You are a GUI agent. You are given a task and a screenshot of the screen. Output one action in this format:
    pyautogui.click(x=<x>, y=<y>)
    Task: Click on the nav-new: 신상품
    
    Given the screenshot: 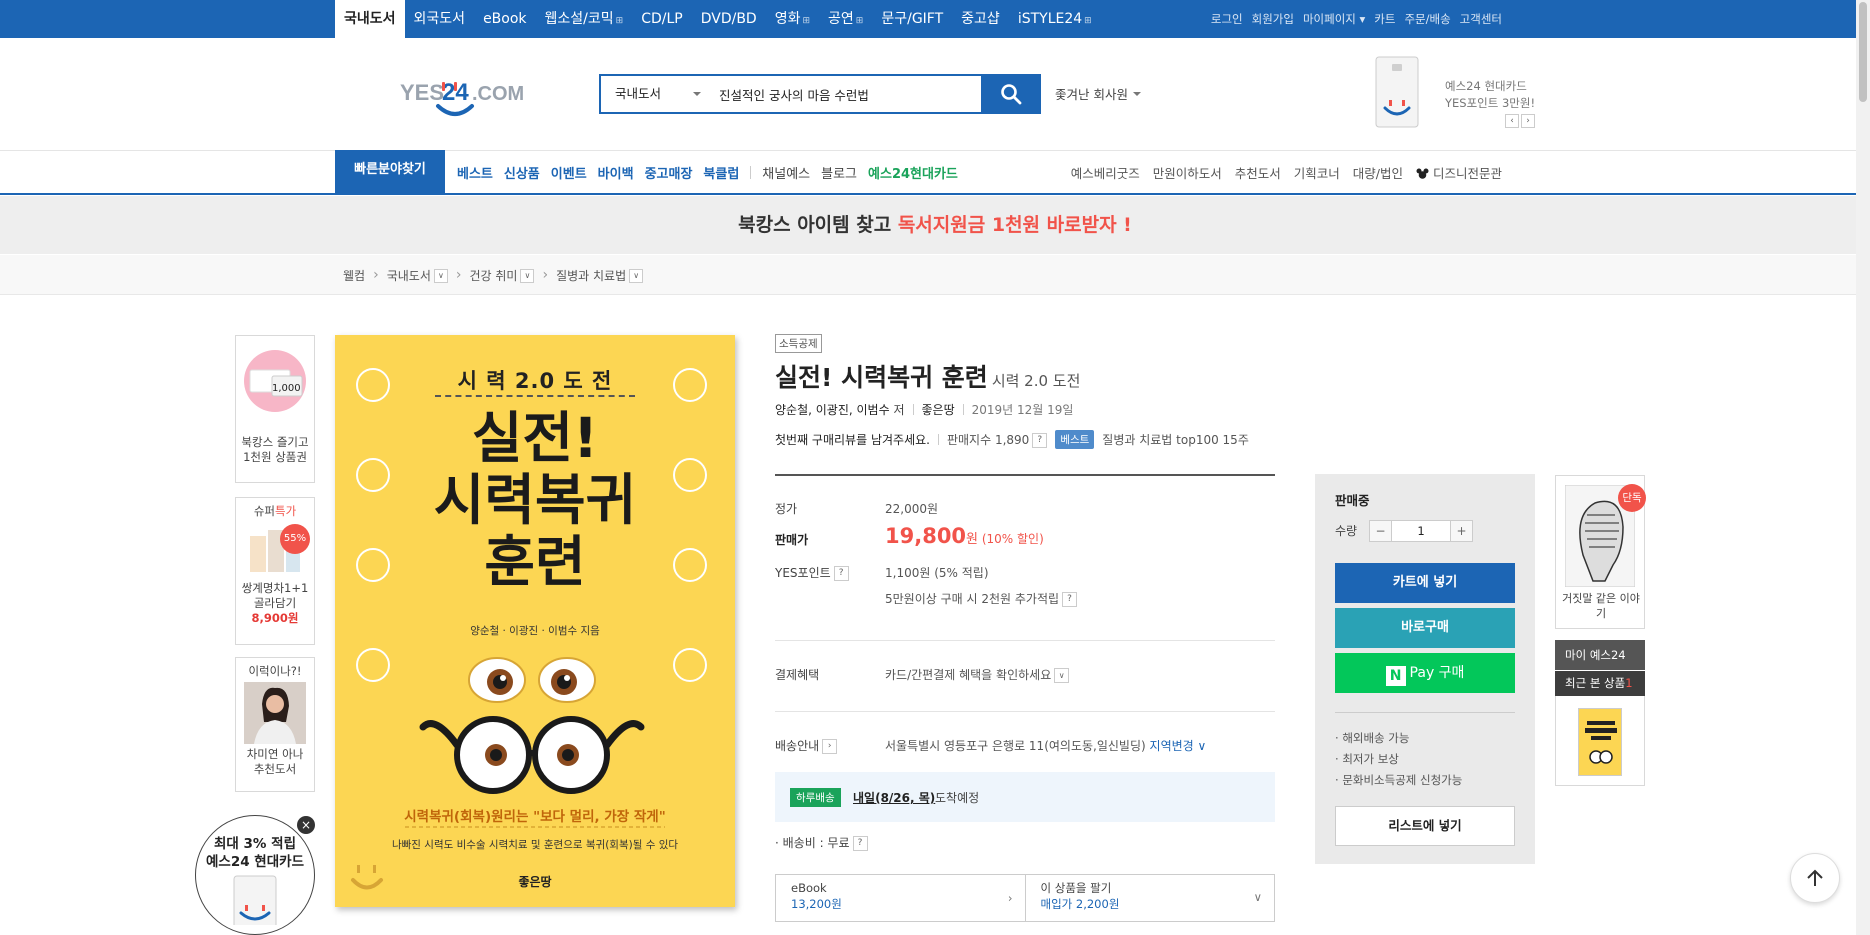 What is the action you would take?
    pyautogui.click(x=522, y=172)
    